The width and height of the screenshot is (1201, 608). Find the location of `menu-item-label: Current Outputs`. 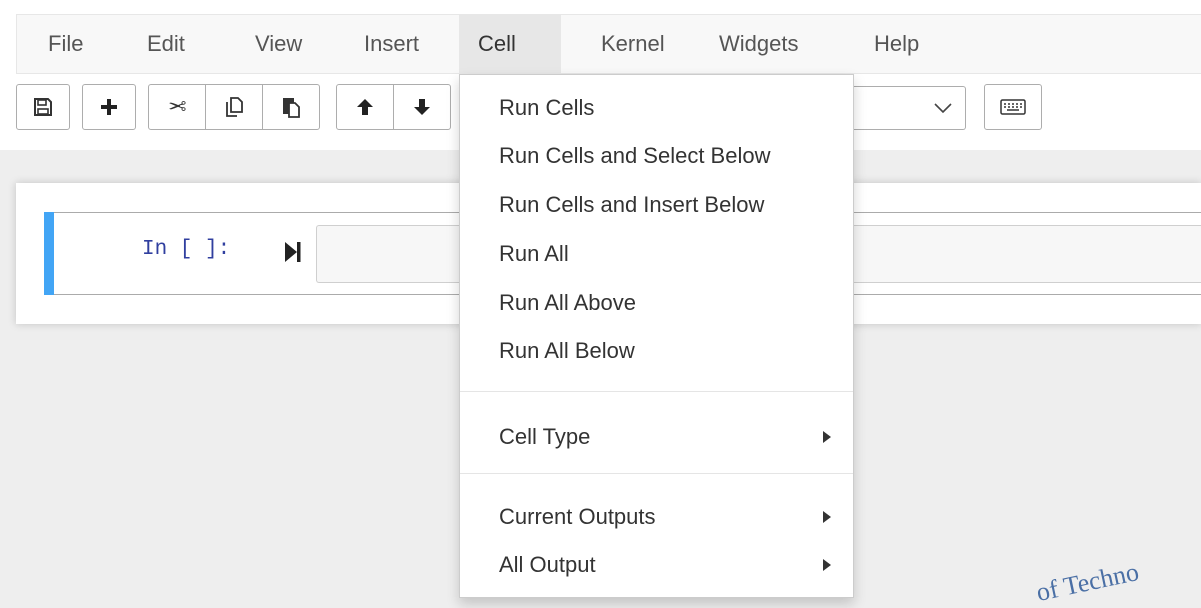

menu-item-label: Current Outputs is located at coordinates (577, 516).